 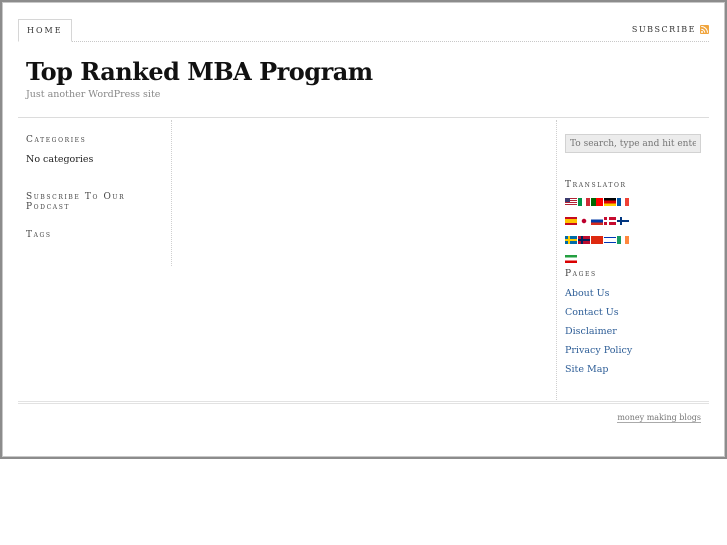 What do you see at coordinates (199, 71) in the screenshot?
I see `site-title: Top Ranked MBA Program` at bounding box center [199, 71].